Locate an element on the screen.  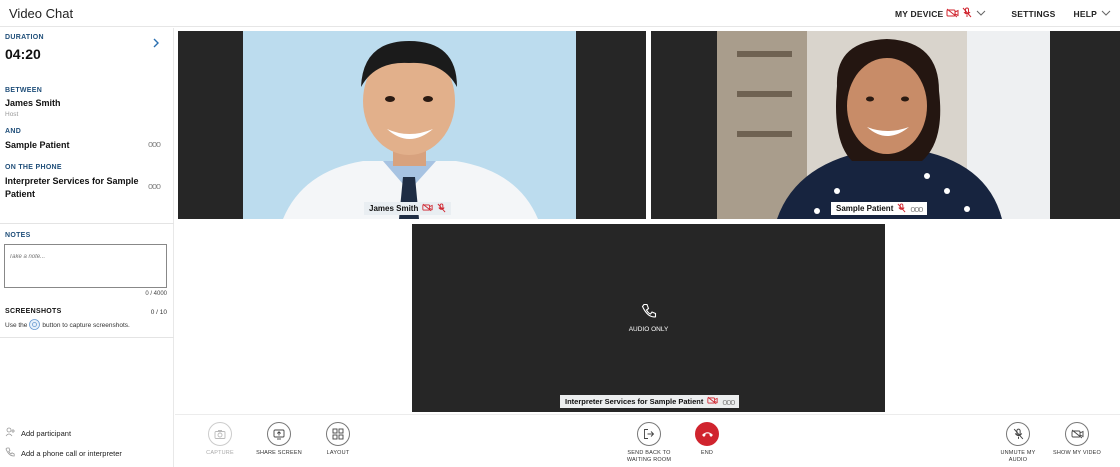
patient-video-image is located at coordinates (883, 125).